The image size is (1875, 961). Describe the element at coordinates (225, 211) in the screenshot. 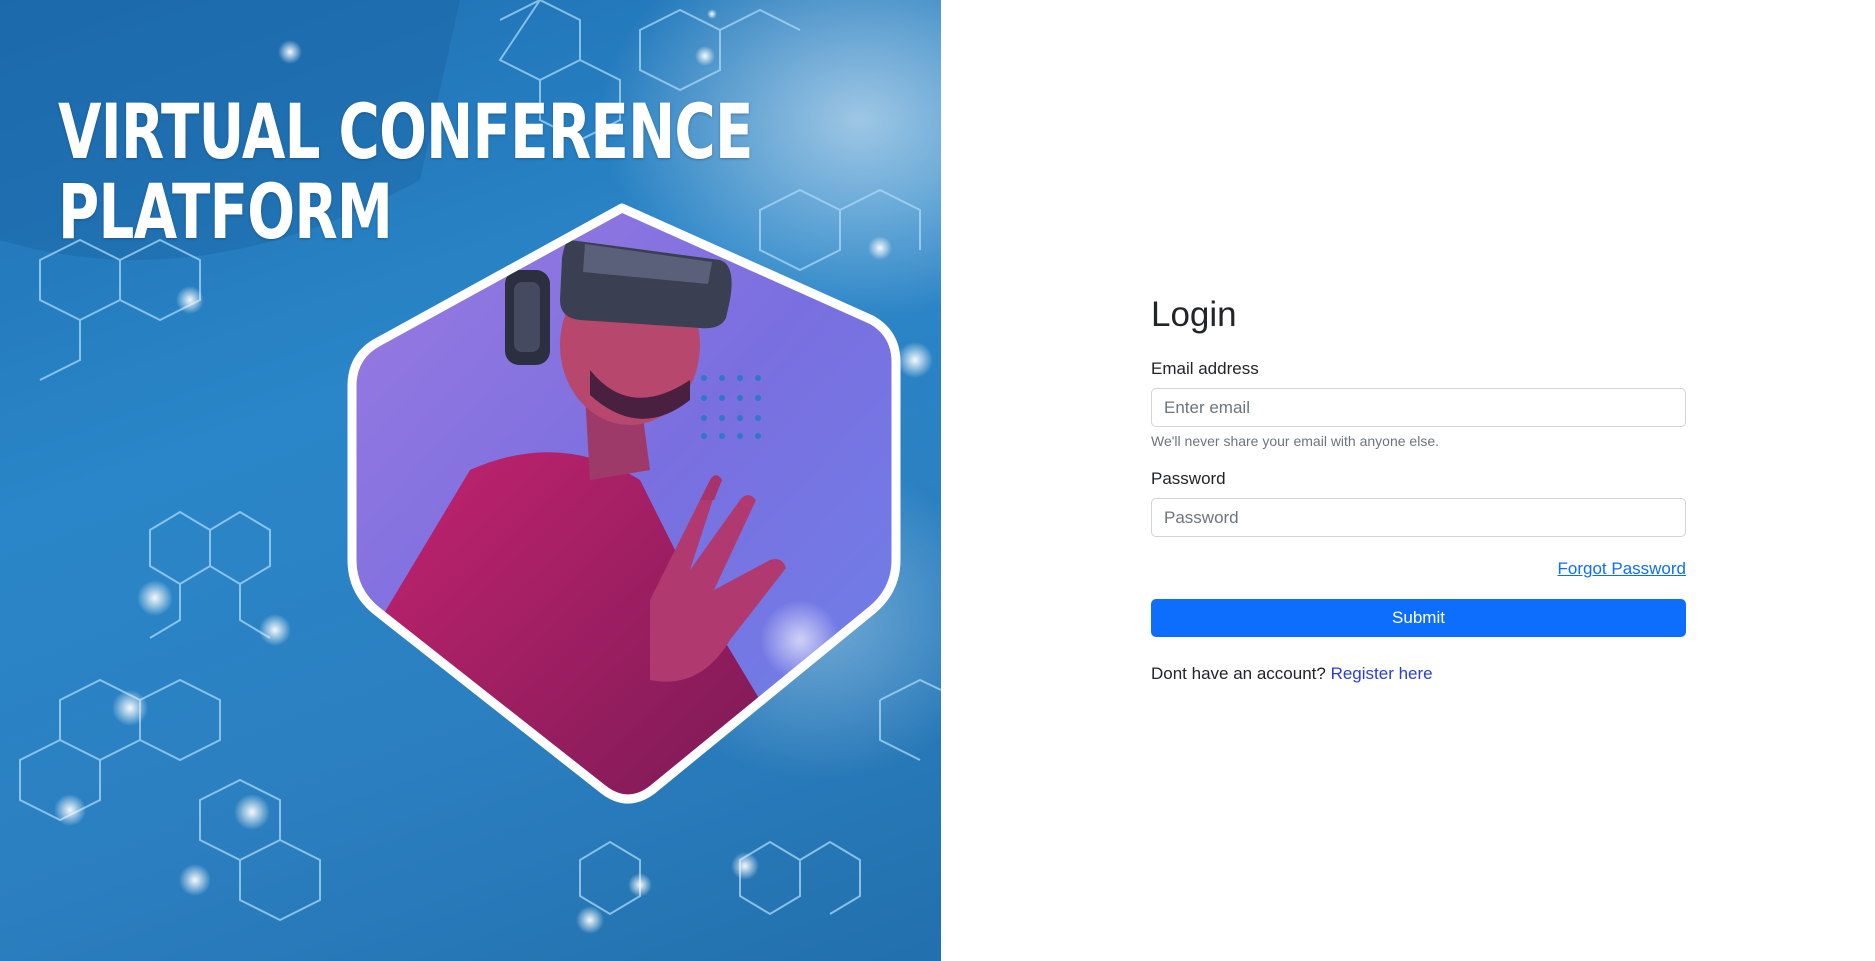

I see `hero-title-line-2: PLATFORM` at that location.